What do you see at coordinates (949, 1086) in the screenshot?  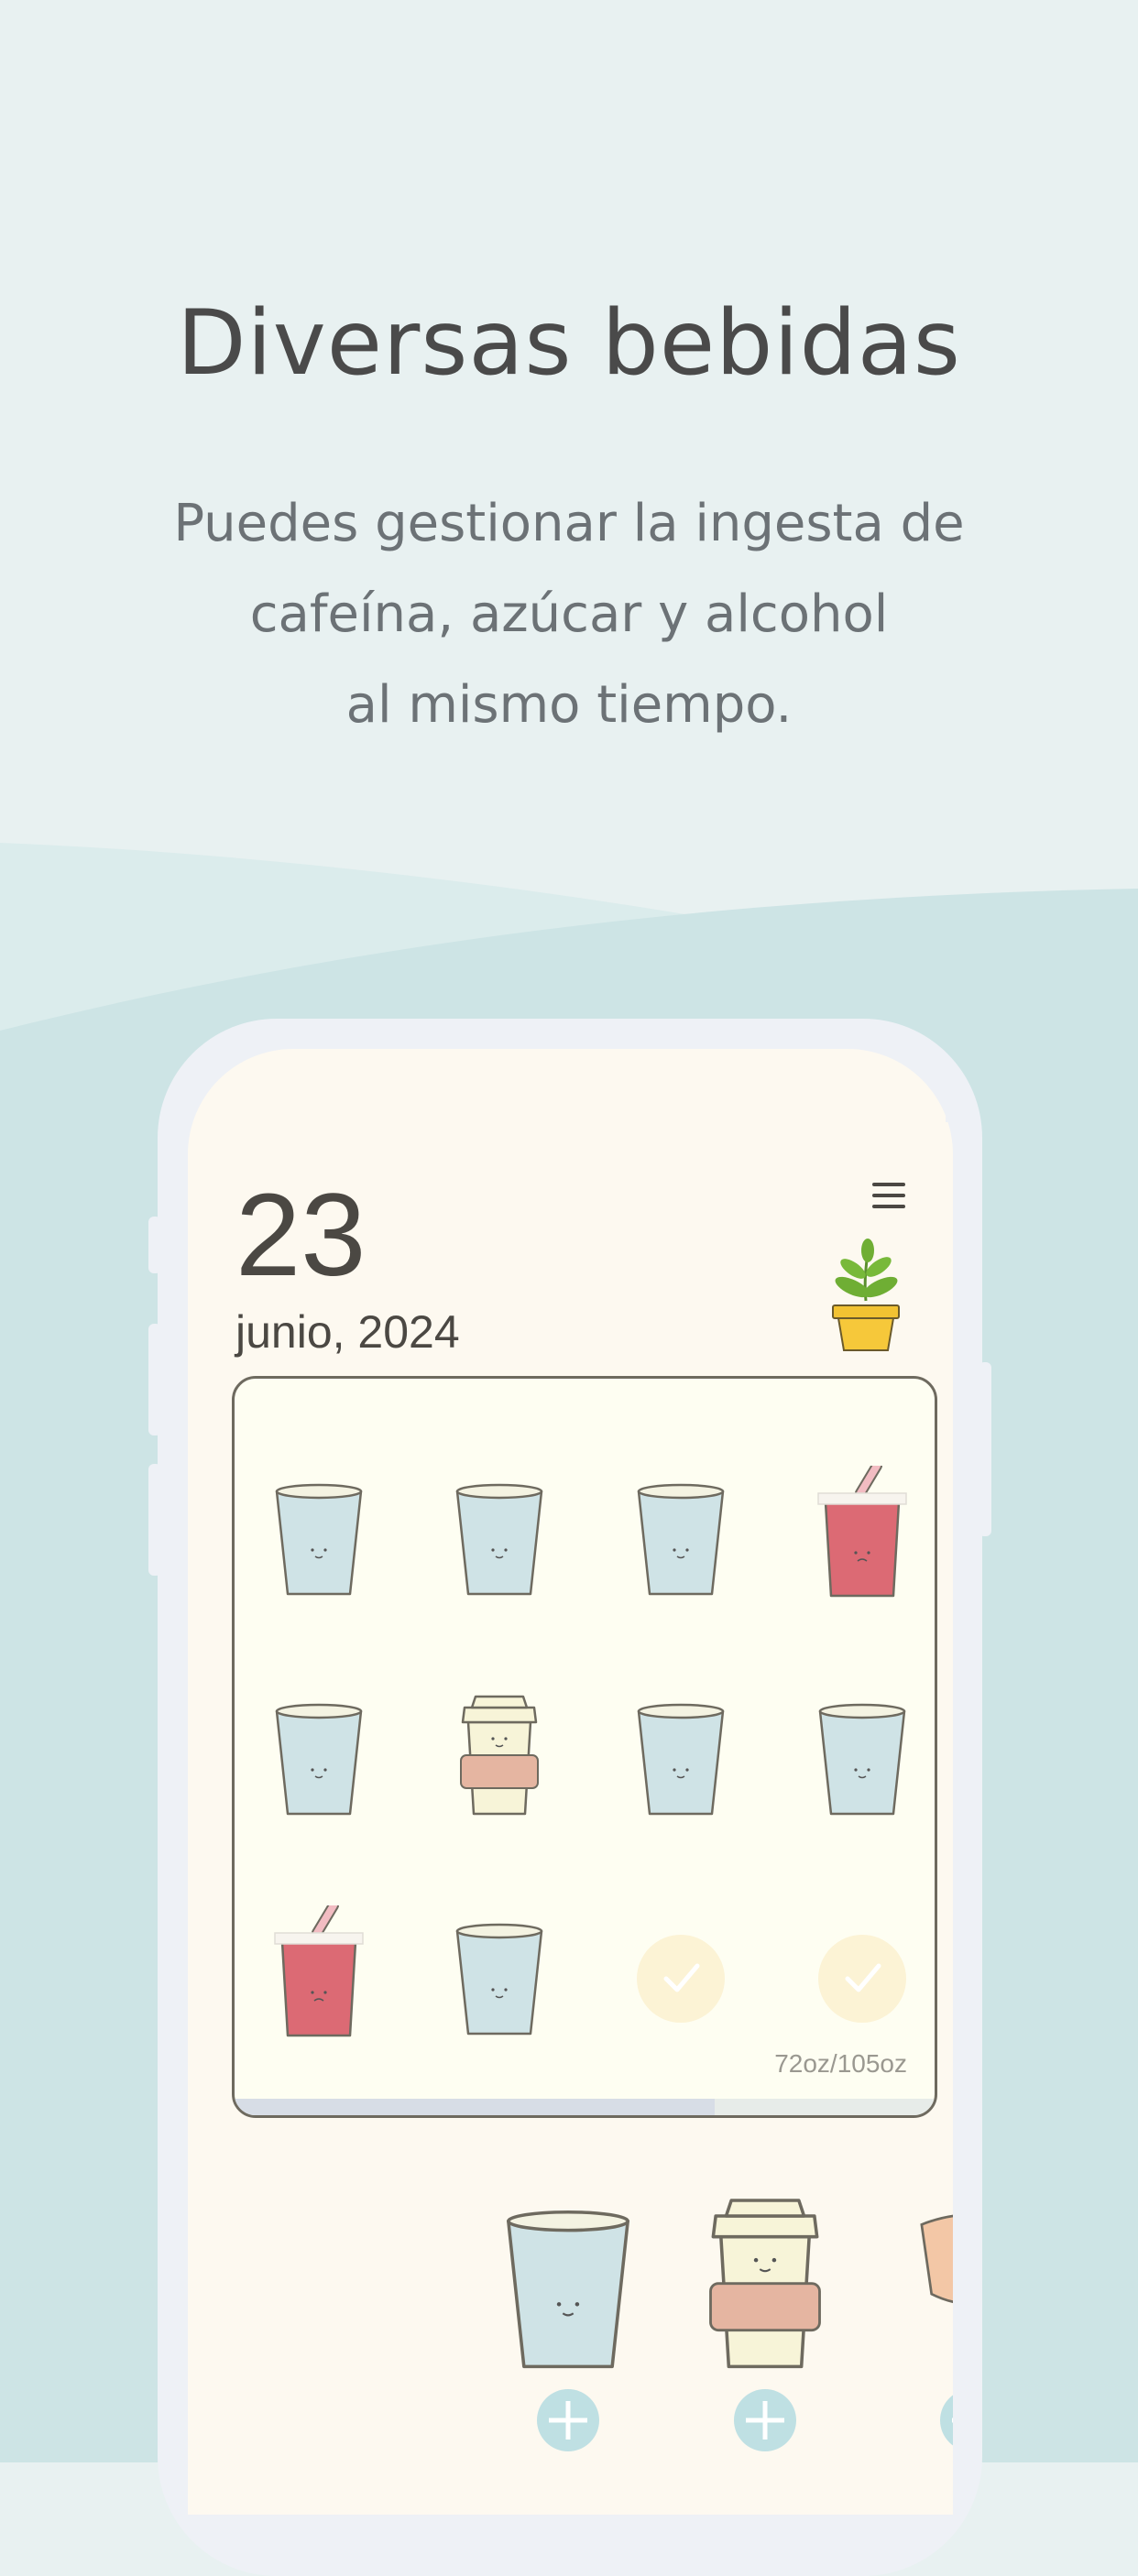 I see `screen-edge` at bounding box center [949, 1086].